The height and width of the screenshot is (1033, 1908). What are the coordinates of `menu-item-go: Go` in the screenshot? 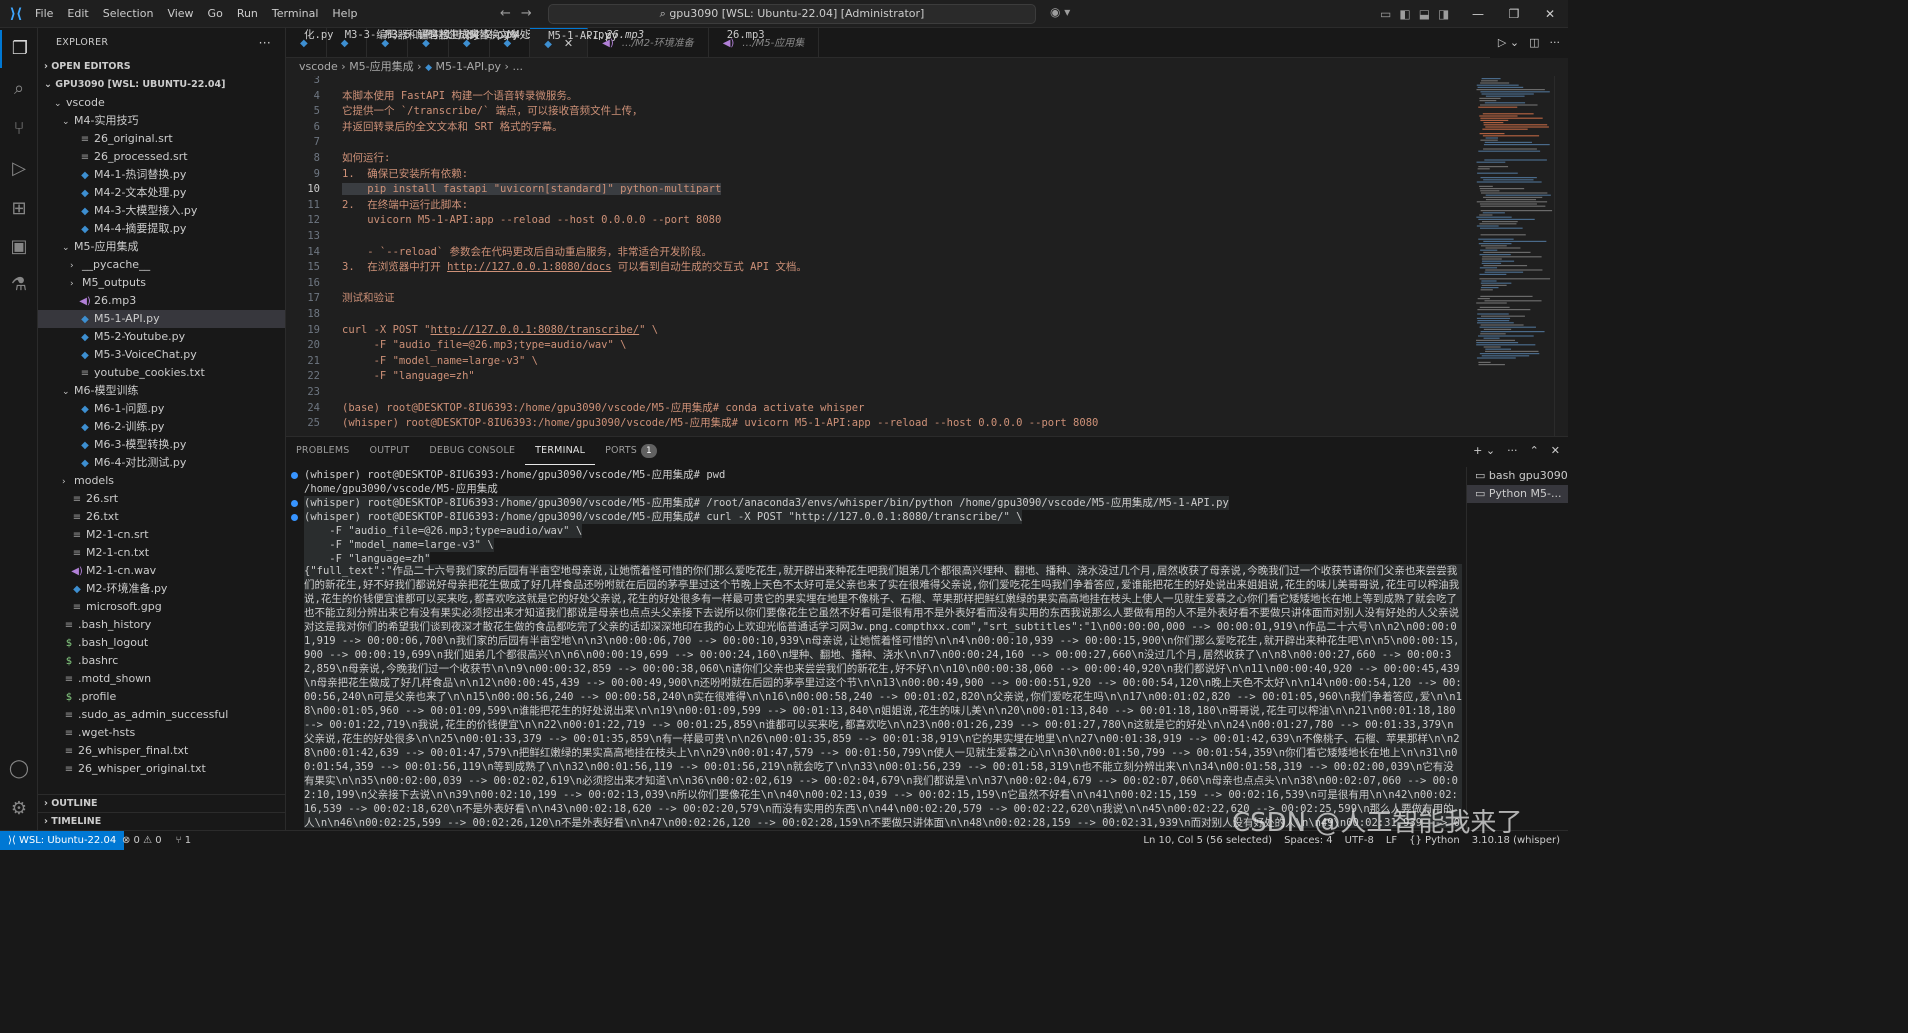 It's located at (215, 14).